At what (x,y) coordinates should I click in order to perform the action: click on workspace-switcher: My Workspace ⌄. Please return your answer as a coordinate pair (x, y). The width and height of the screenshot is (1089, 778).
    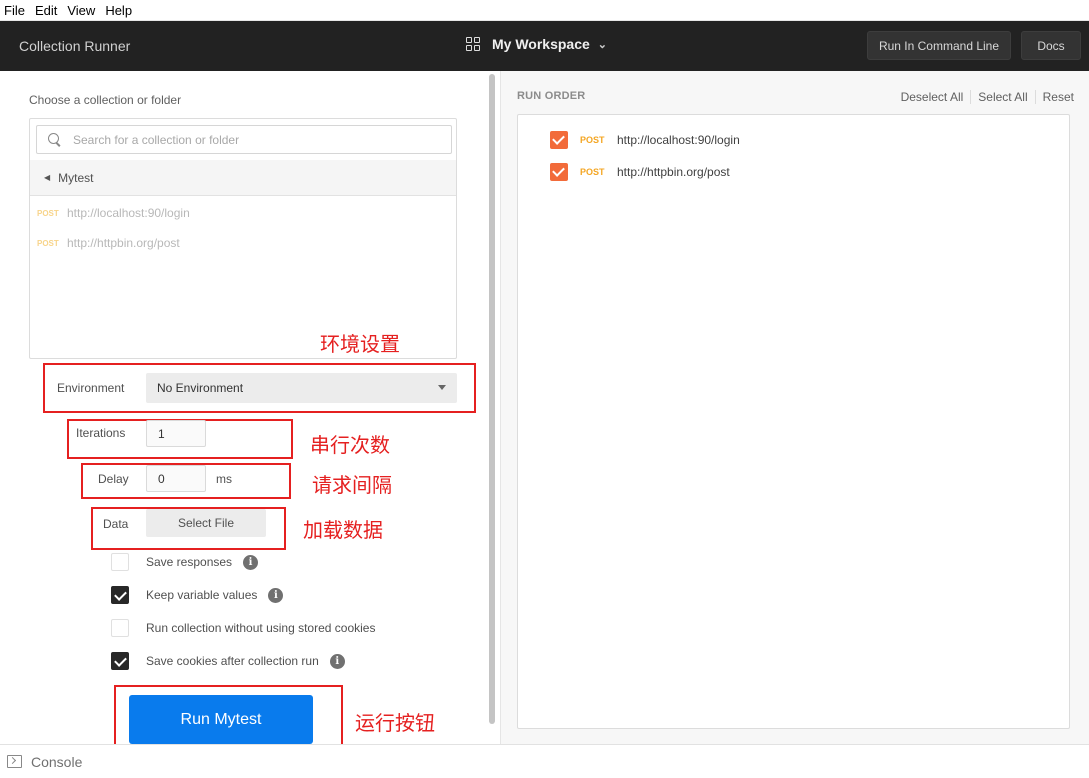
    Looking at the image, I should click on (536, 44).